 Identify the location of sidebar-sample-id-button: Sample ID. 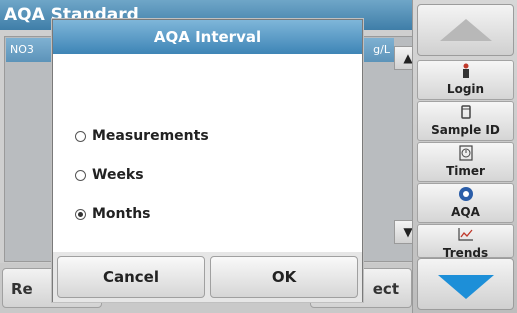
(465, 121).